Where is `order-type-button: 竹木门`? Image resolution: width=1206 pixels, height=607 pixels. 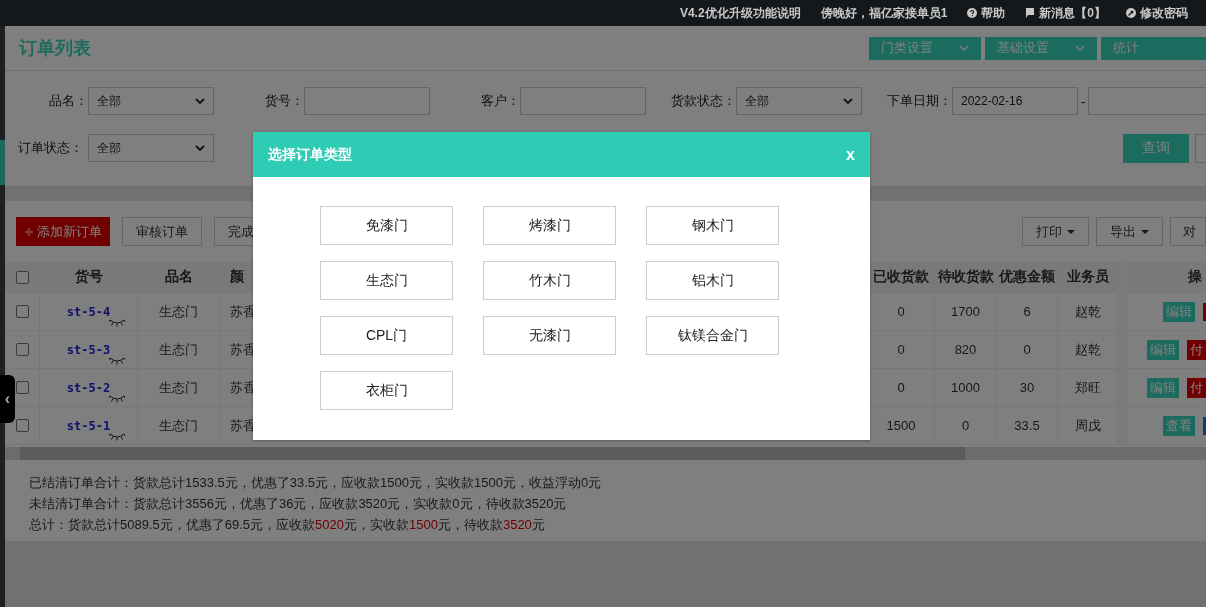
order-type-button: 竹木门 is located at coordinates (549, 280).